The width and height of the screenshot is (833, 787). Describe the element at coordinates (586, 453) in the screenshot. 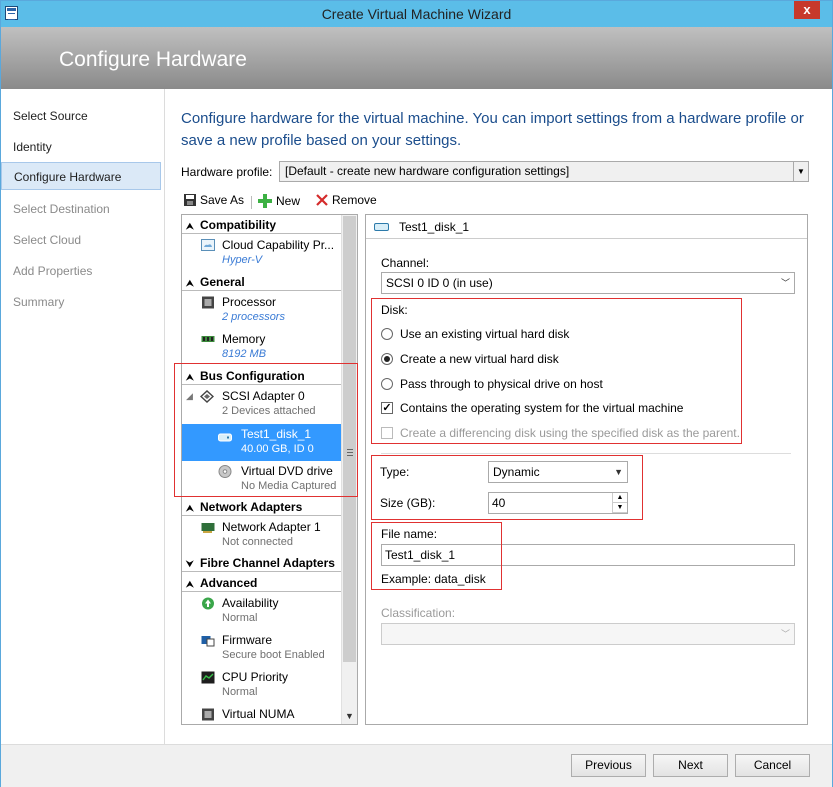

I see `divider` at that location.